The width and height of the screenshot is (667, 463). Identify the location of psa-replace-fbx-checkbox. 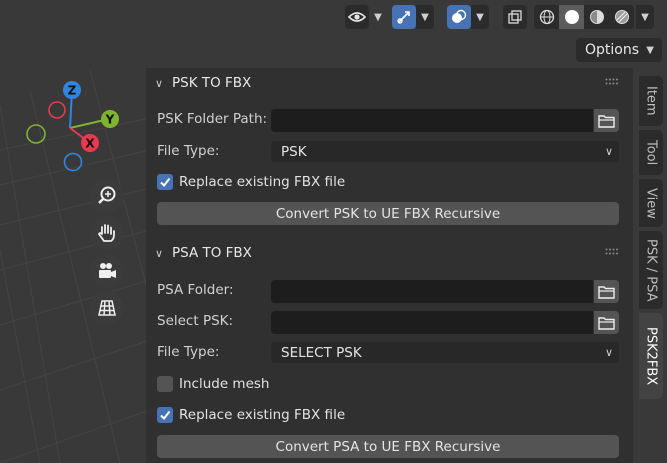
(165, 415).